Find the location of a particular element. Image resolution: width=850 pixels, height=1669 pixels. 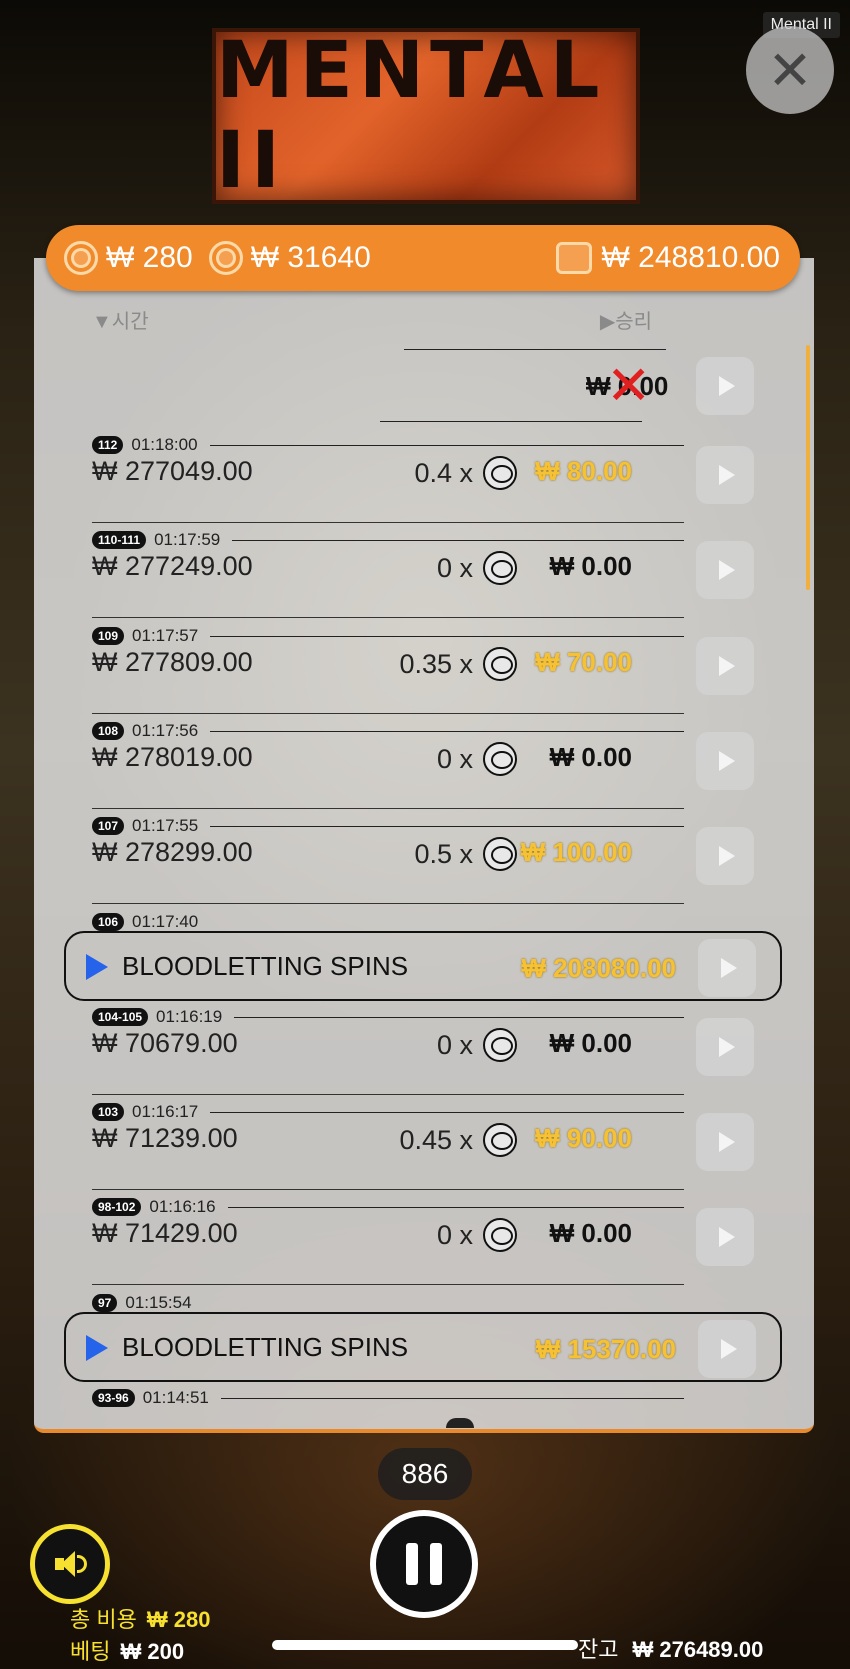

row-meta: 107 01:17:55 is located at coordinates (388, 825).